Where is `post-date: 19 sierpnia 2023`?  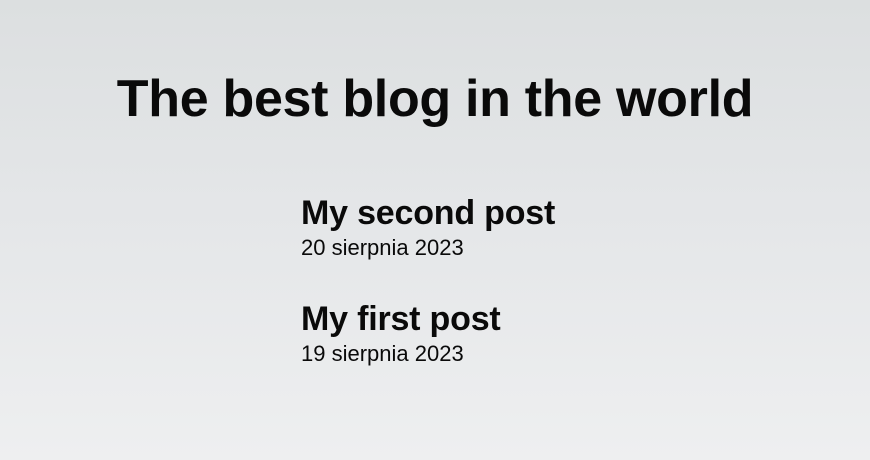 post-date: 19 sierpnia 2023 is located at coordinates (382, 353).